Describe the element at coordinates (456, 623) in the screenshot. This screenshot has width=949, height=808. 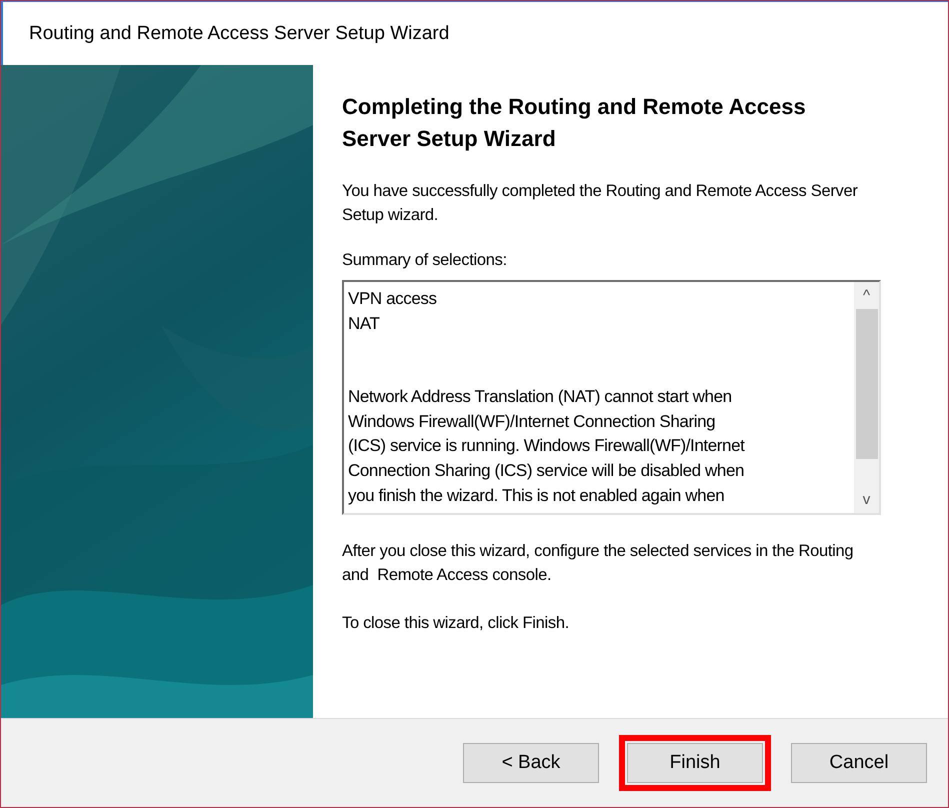
I see `close-hint: To close this wizard, click Finish.` at that location.